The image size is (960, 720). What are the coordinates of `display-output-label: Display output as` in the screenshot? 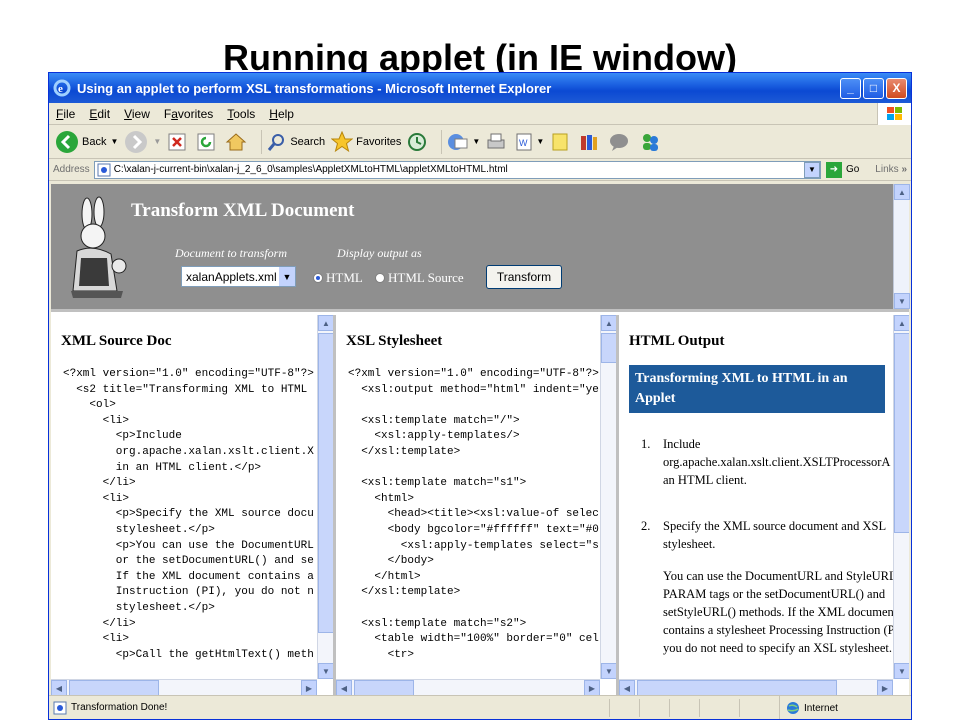 It's located at (379, 253).